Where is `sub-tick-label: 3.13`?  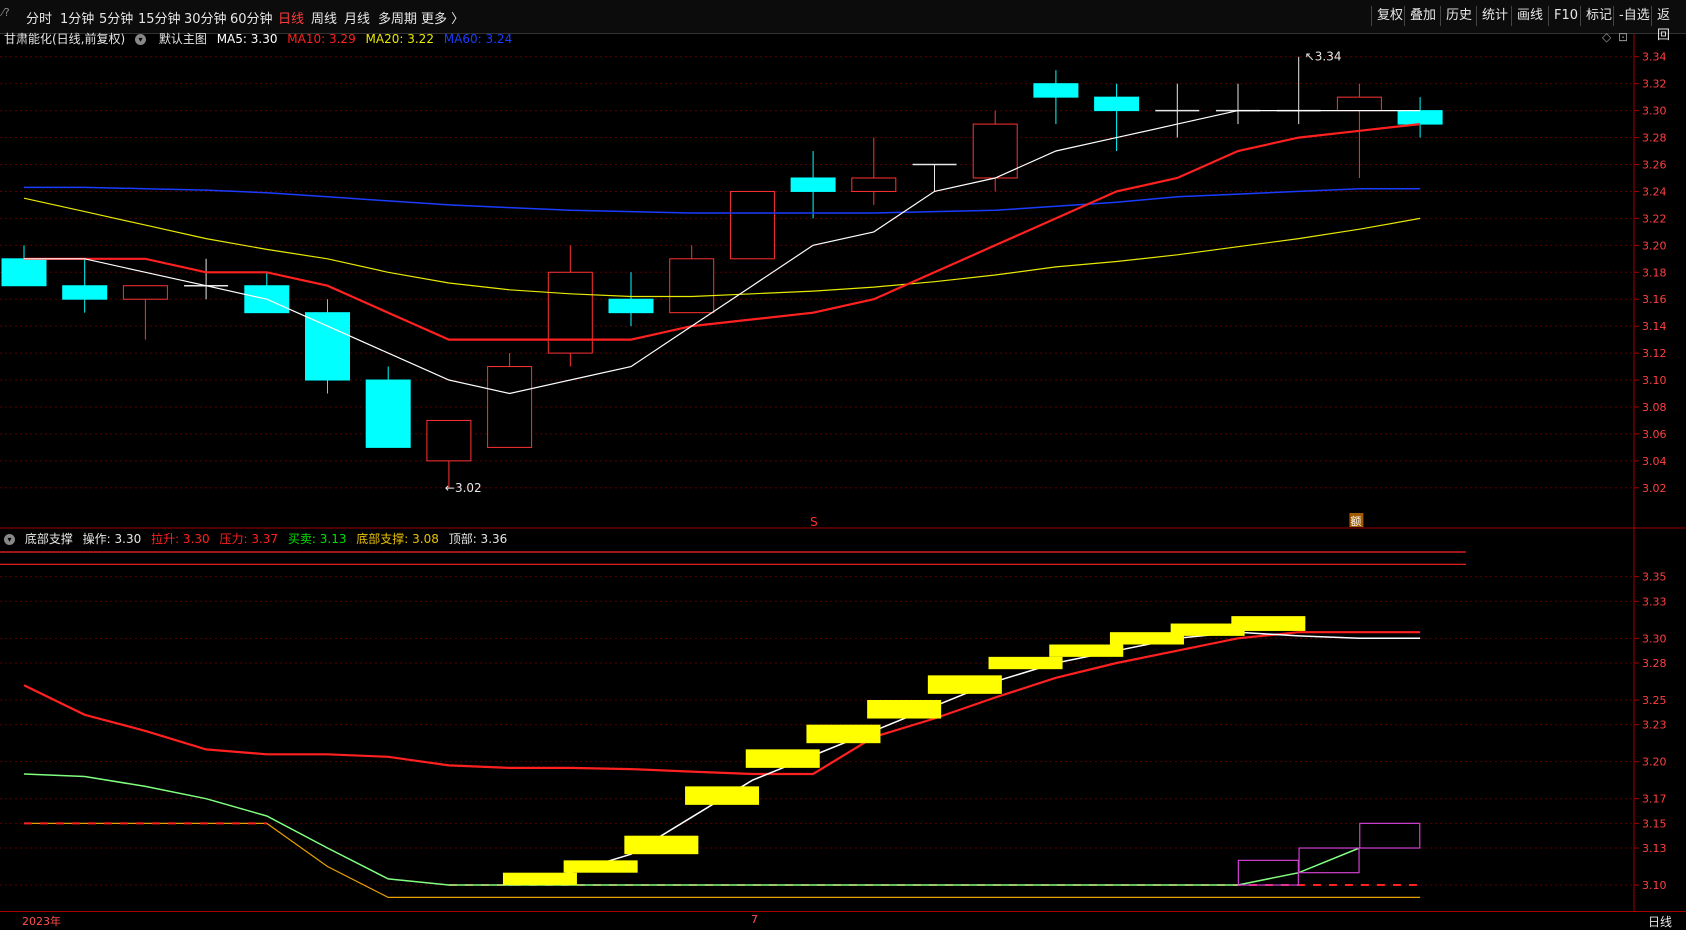 sub-tick-label: 3.13 is located at coordinates (1654, 848).